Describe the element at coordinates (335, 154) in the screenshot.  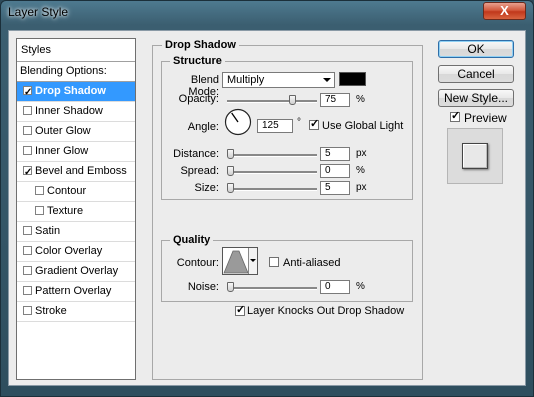
I see `distance-input: 5` at that location.